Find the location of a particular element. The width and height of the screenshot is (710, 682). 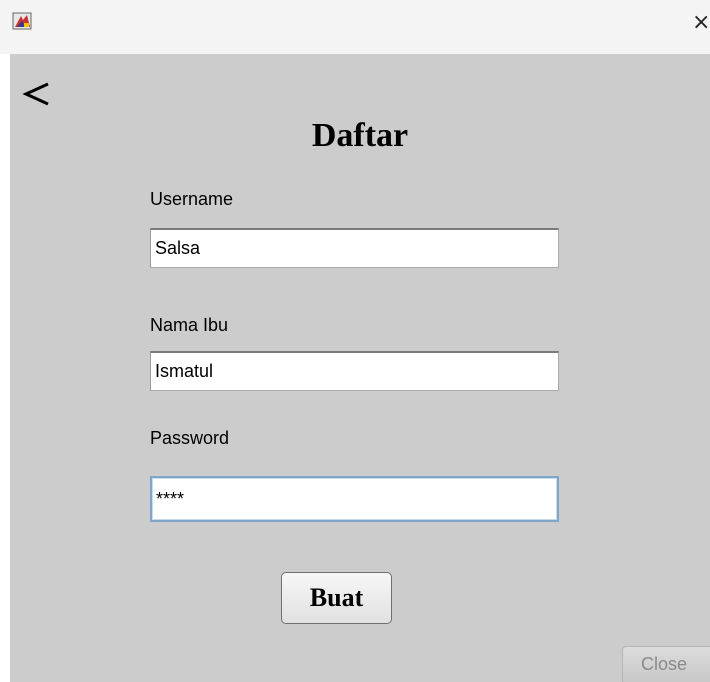

mother-name-label: Nama Ibu is located at coordinates (189, 325).